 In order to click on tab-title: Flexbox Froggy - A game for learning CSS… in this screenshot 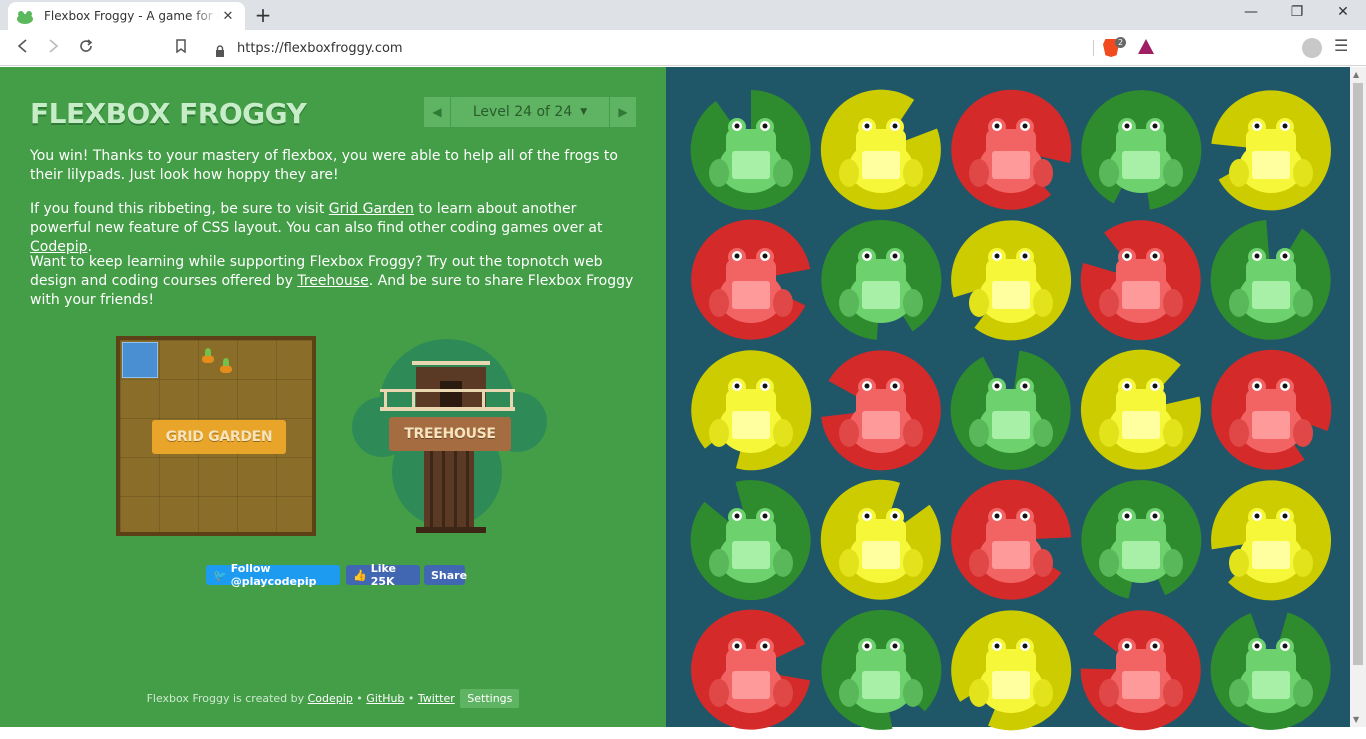, I will do `click(131, 16)`.